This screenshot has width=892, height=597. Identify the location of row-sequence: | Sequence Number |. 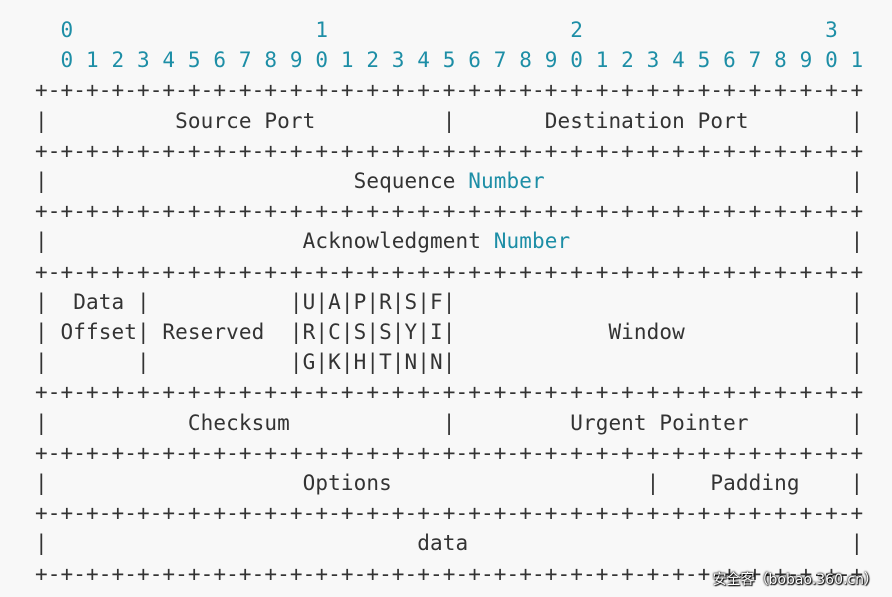
(449, 181).